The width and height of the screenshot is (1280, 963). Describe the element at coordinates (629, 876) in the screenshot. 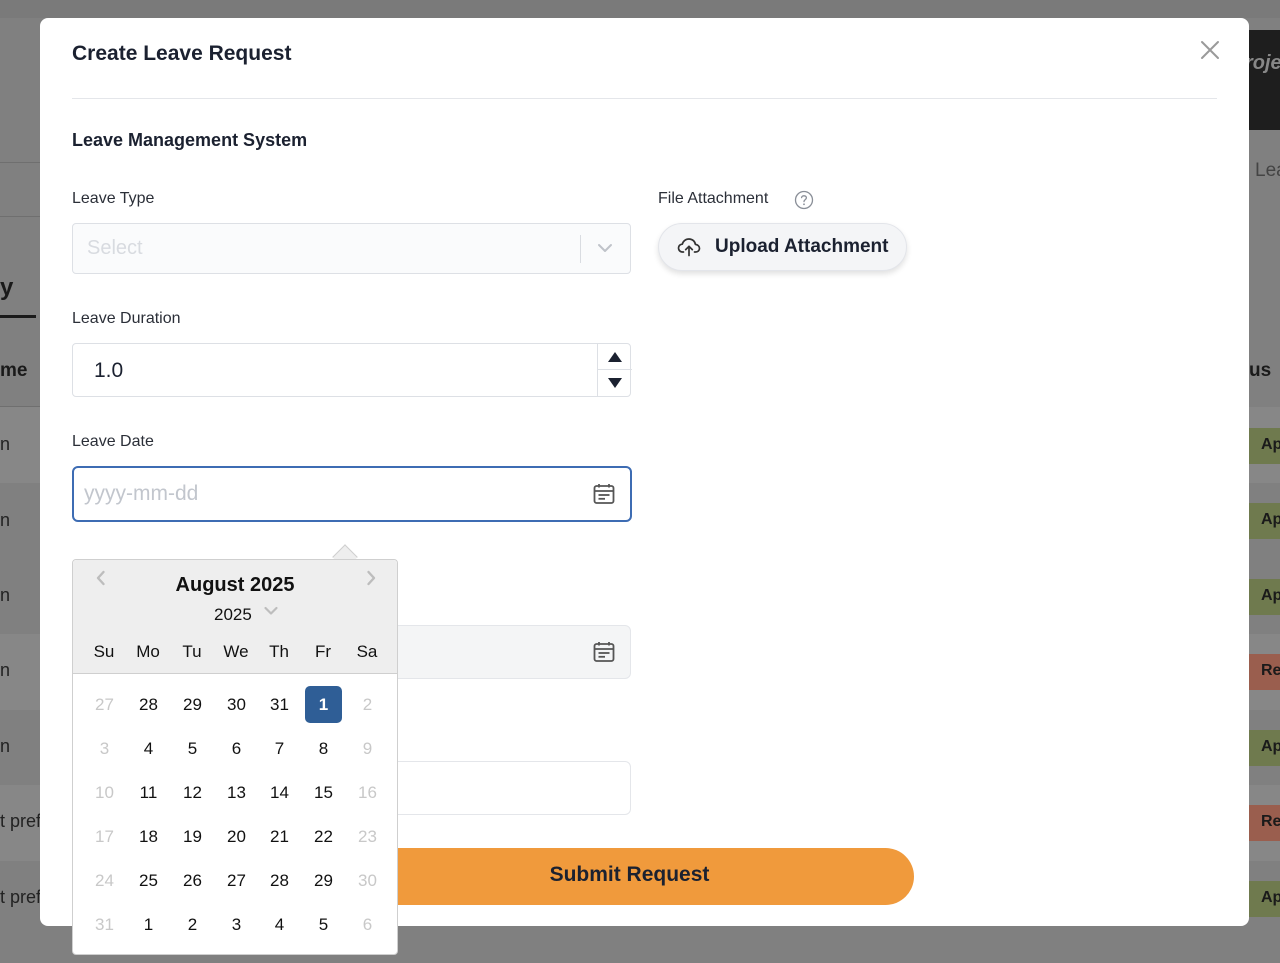

I see `submit-request-button: Submit Request` at that location.